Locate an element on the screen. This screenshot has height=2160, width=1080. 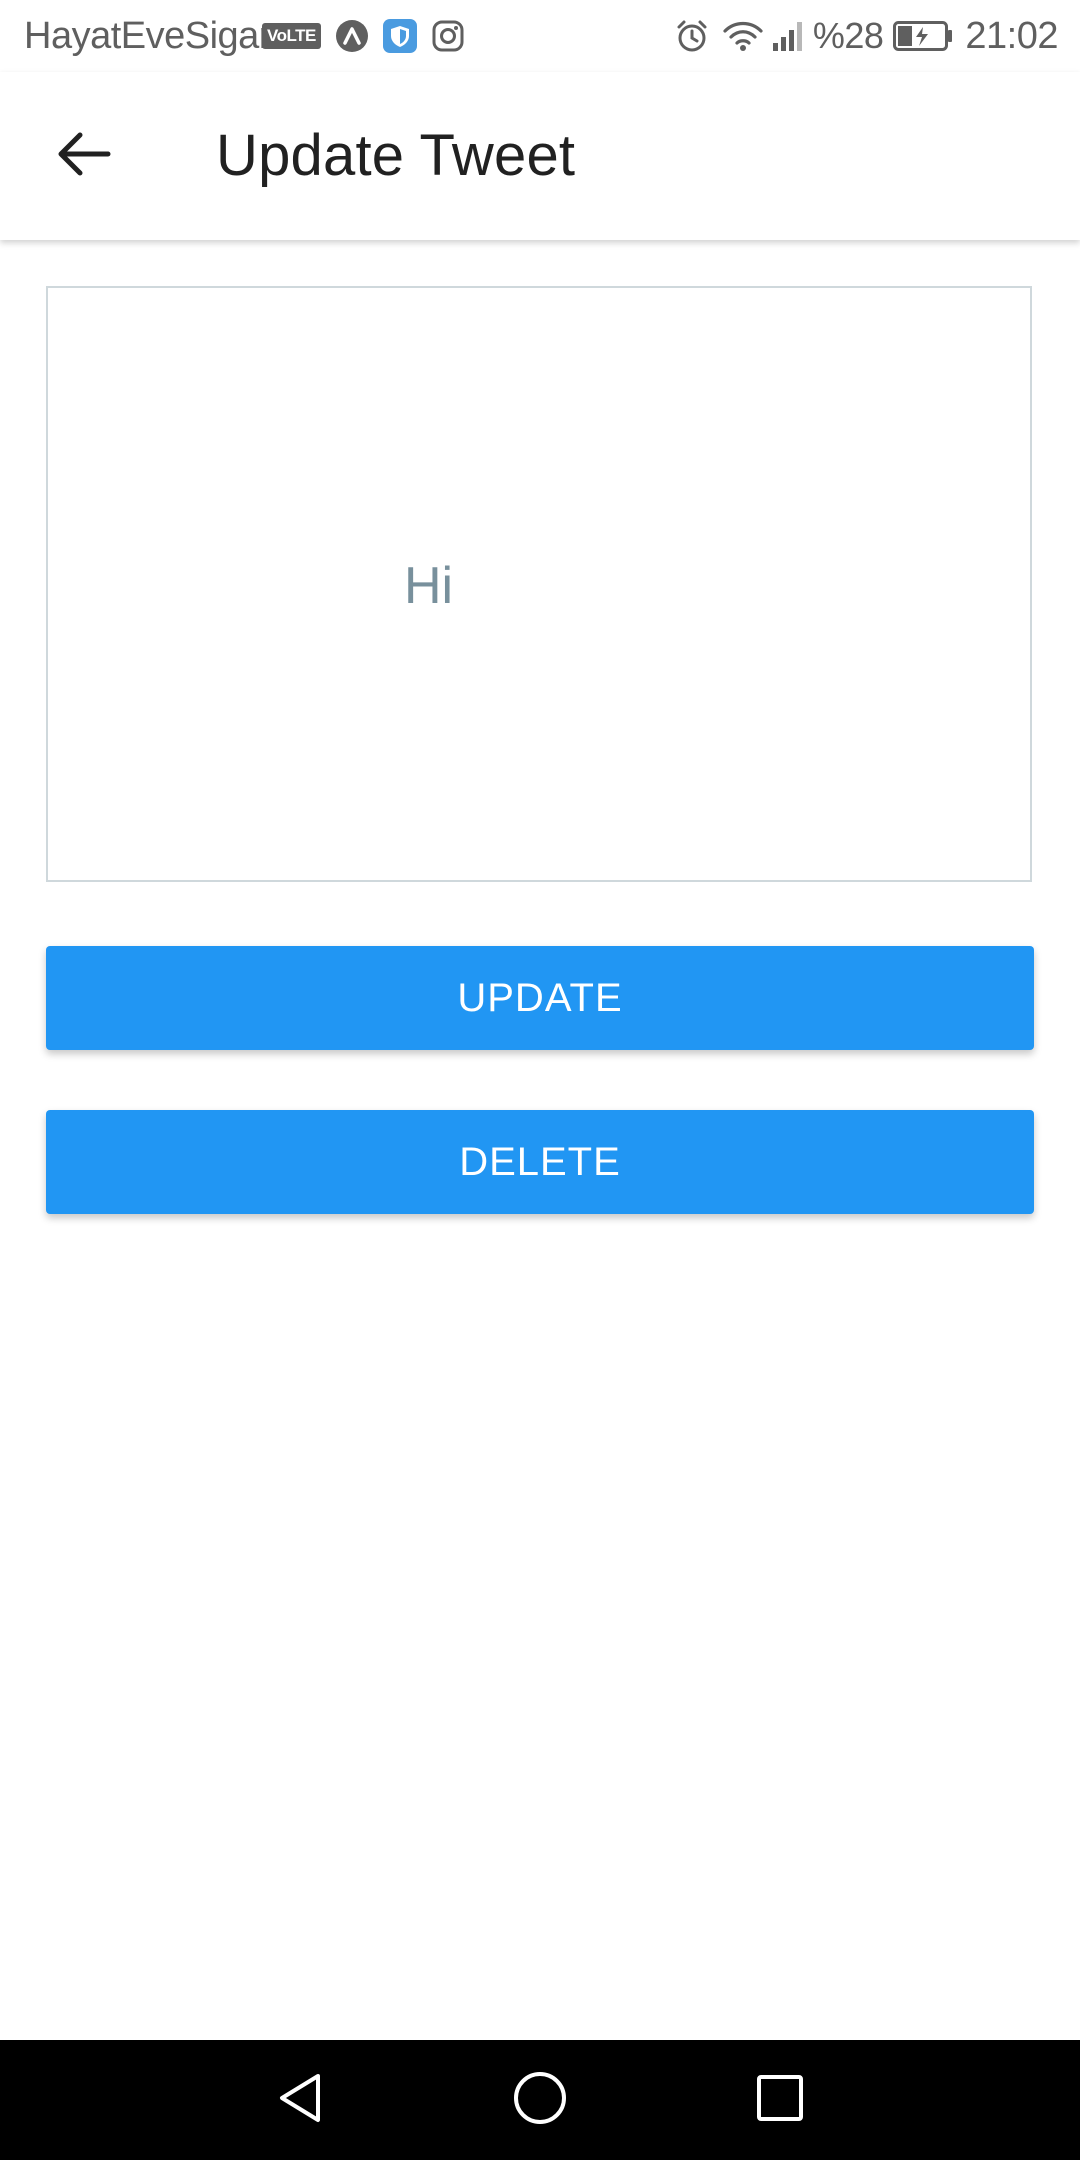
carrier-name: HayatEveSigar is located at coordinates (147, 36).